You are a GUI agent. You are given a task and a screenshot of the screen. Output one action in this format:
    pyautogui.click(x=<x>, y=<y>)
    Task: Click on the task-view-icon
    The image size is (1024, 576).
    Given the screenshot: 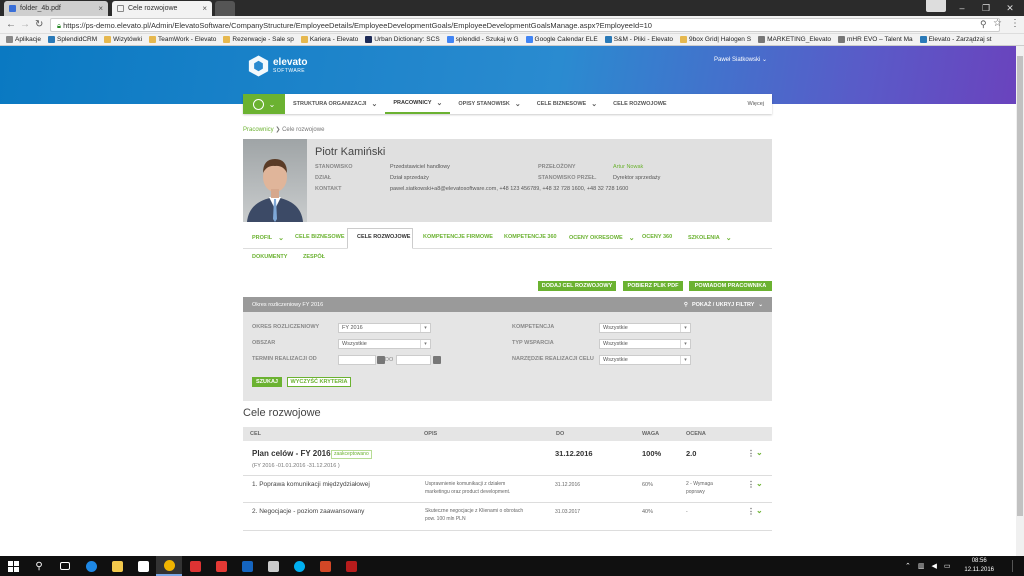 What is the action you would take?
    pyautogui.click(x=65, y=566)
    